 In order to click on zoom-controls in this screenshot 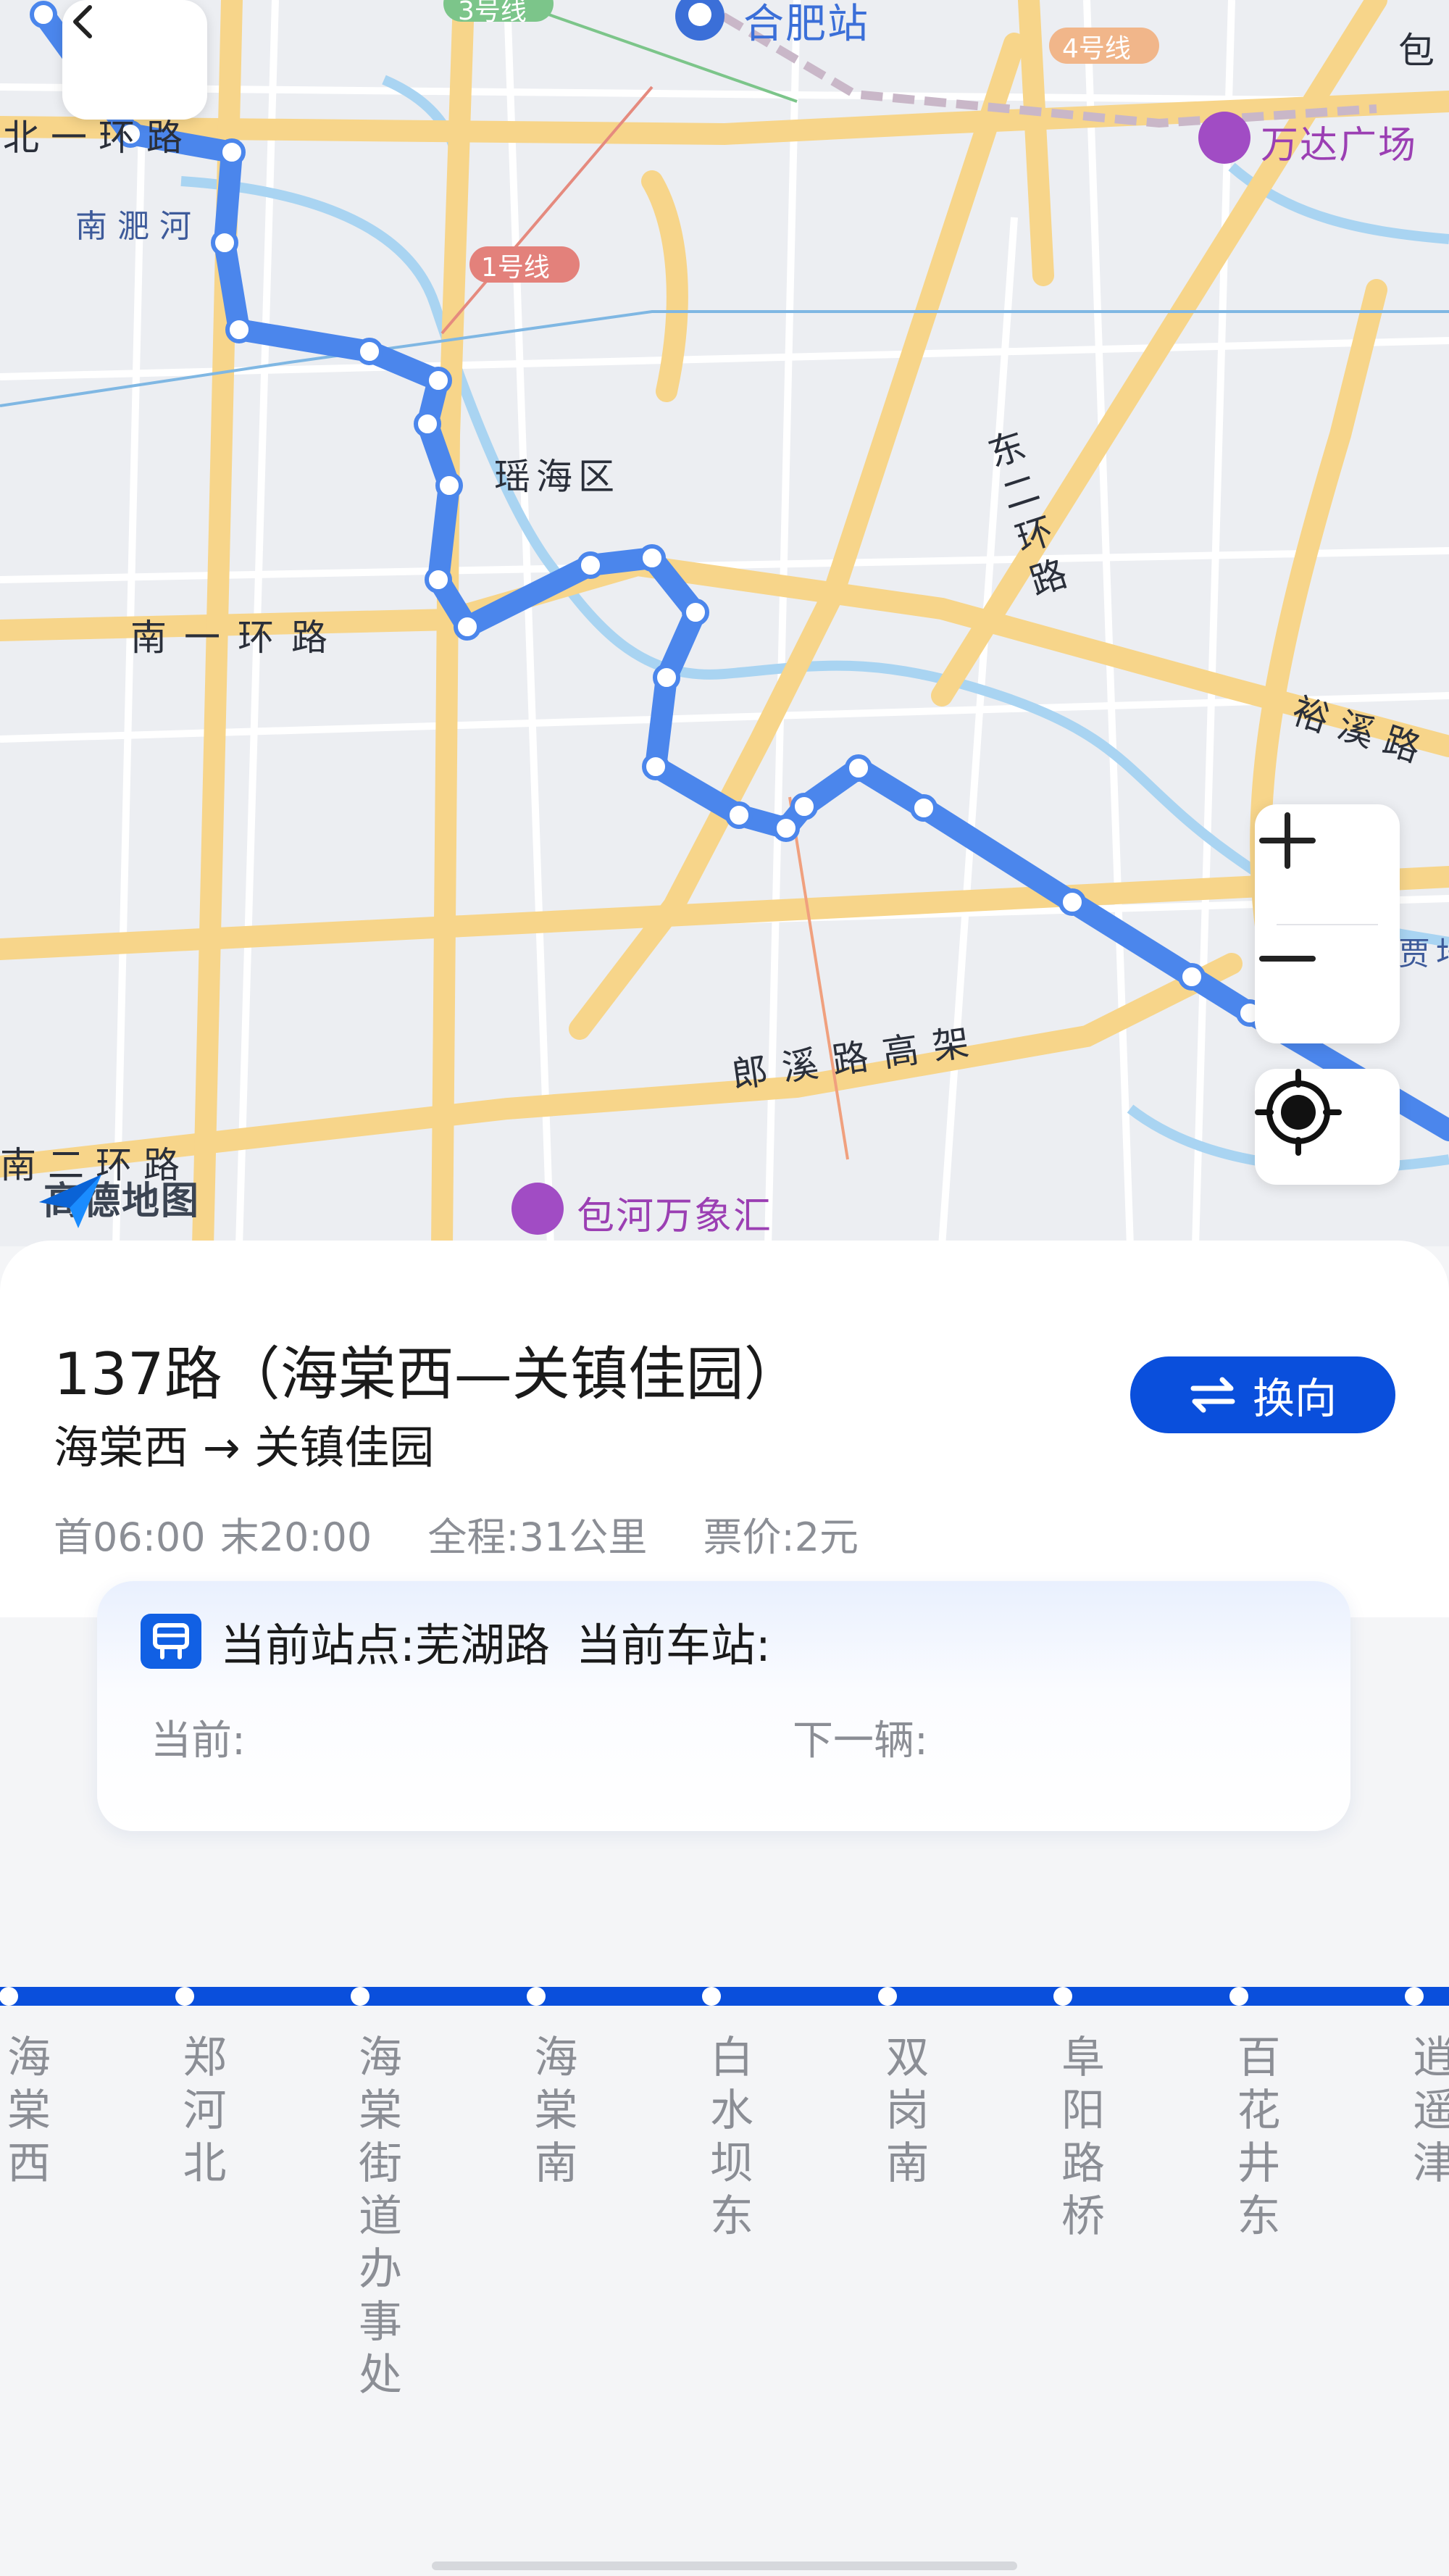, I will do `click(1328, 923)`.